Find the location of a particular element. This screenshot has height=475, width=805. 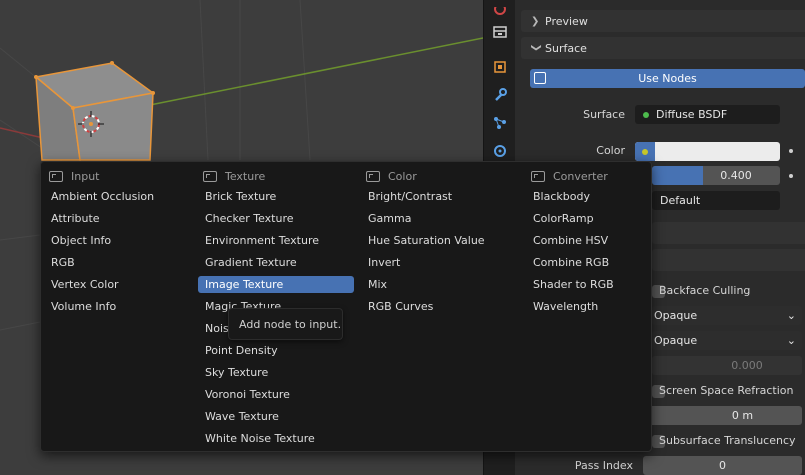

menu-item: Wave Texture is located at coordinates (276, 416).